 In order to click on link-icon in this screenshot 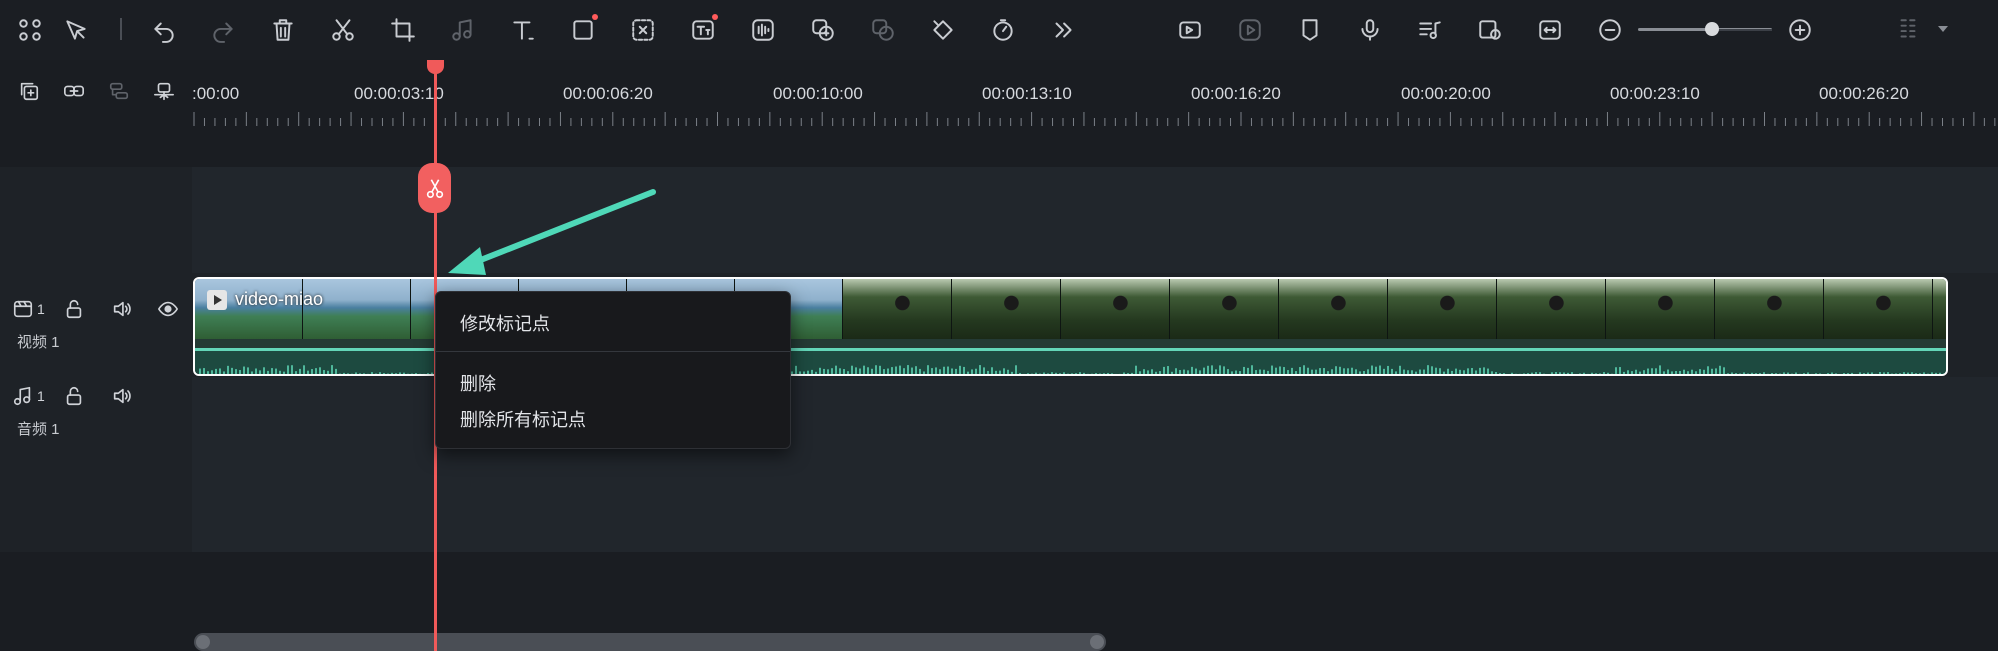, I will do `click(74, 91)`.